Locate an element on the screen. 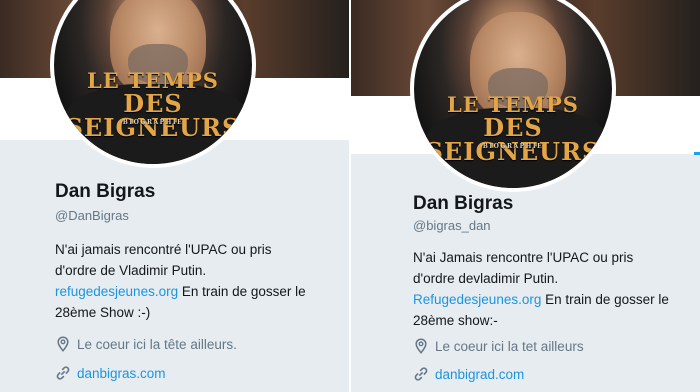 The width and height of the screenshot is (700, 392). profile-website: danbigras.com is located at coordinates (110, 373).